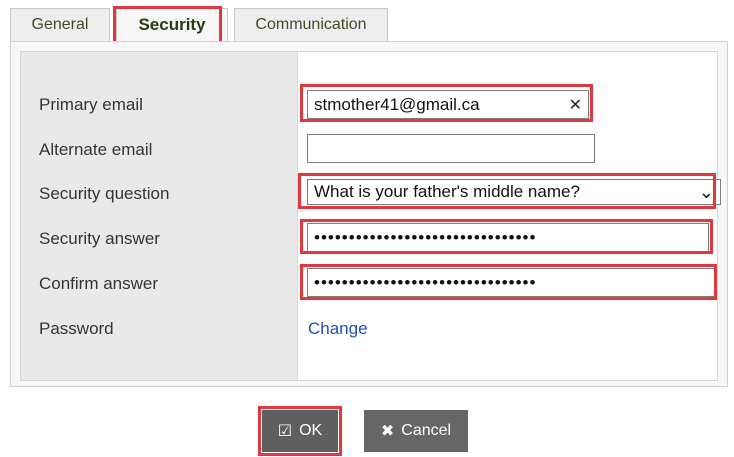  What do you see at coordinates (338, 329) in the screenshot?
I see `change-password-link: Change` at bounding box center [338, 329].